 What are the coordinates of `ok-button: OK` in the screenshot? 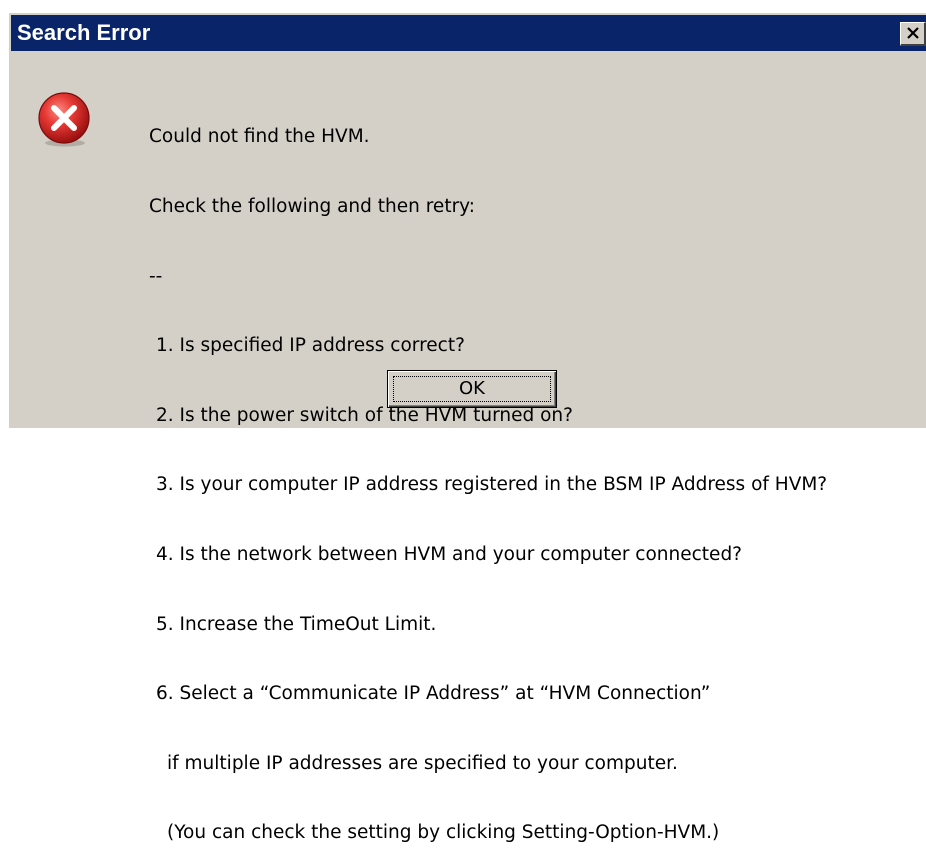 It's located at (472, 389).